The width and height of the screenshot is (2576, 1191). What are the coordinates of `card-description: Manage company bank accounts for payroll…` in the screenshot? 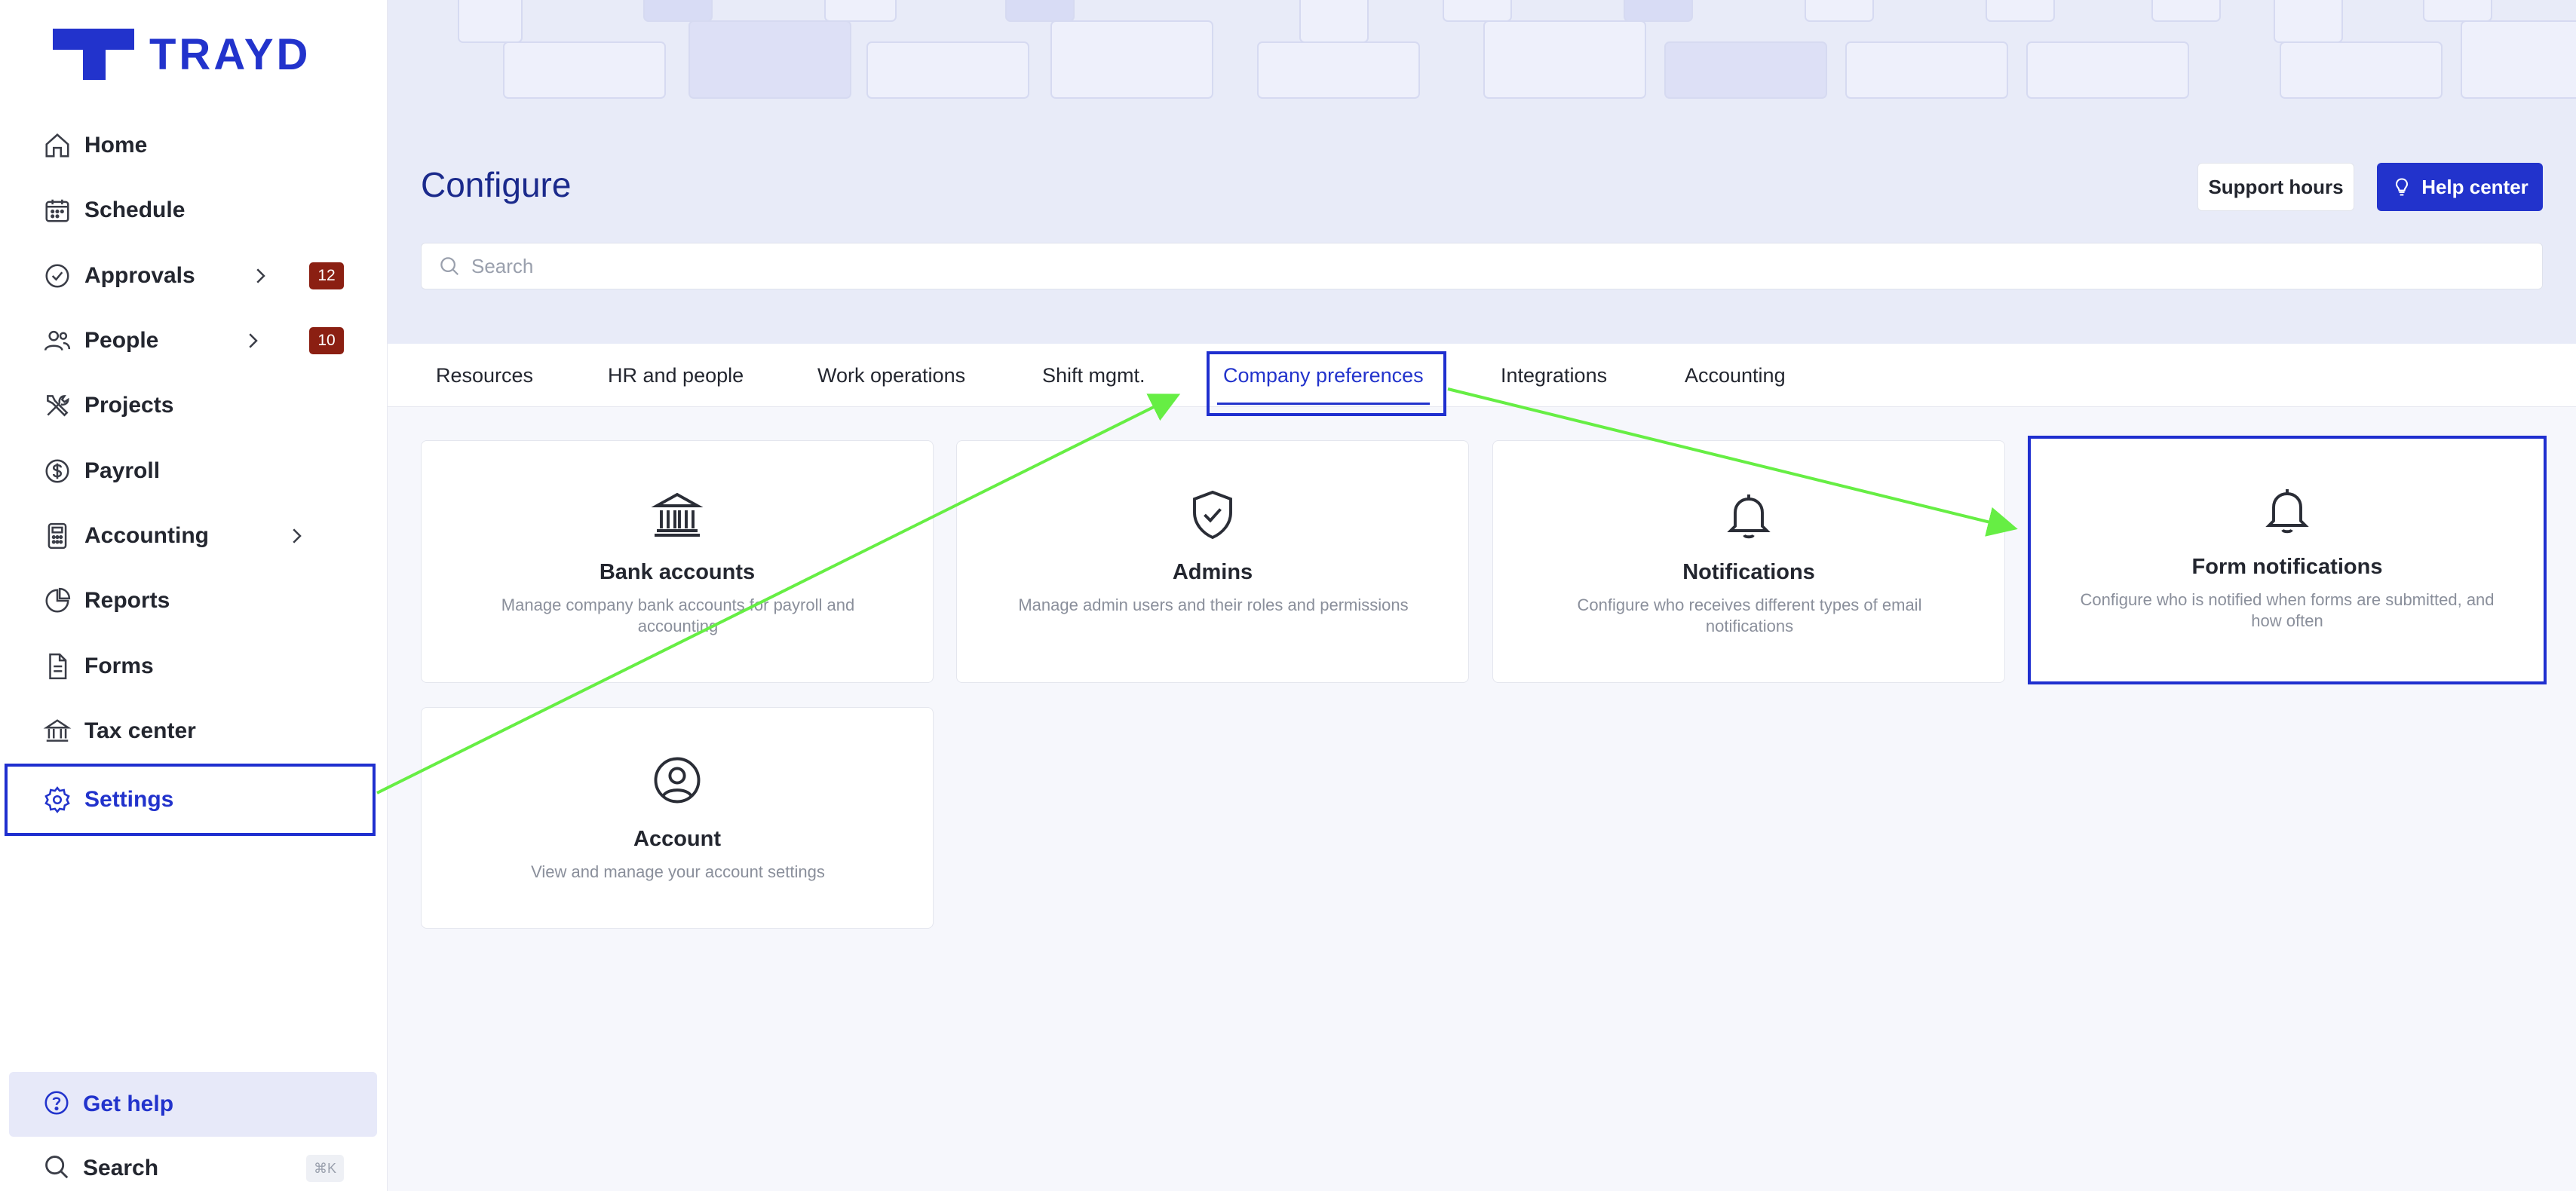 It's located at (678, 616).